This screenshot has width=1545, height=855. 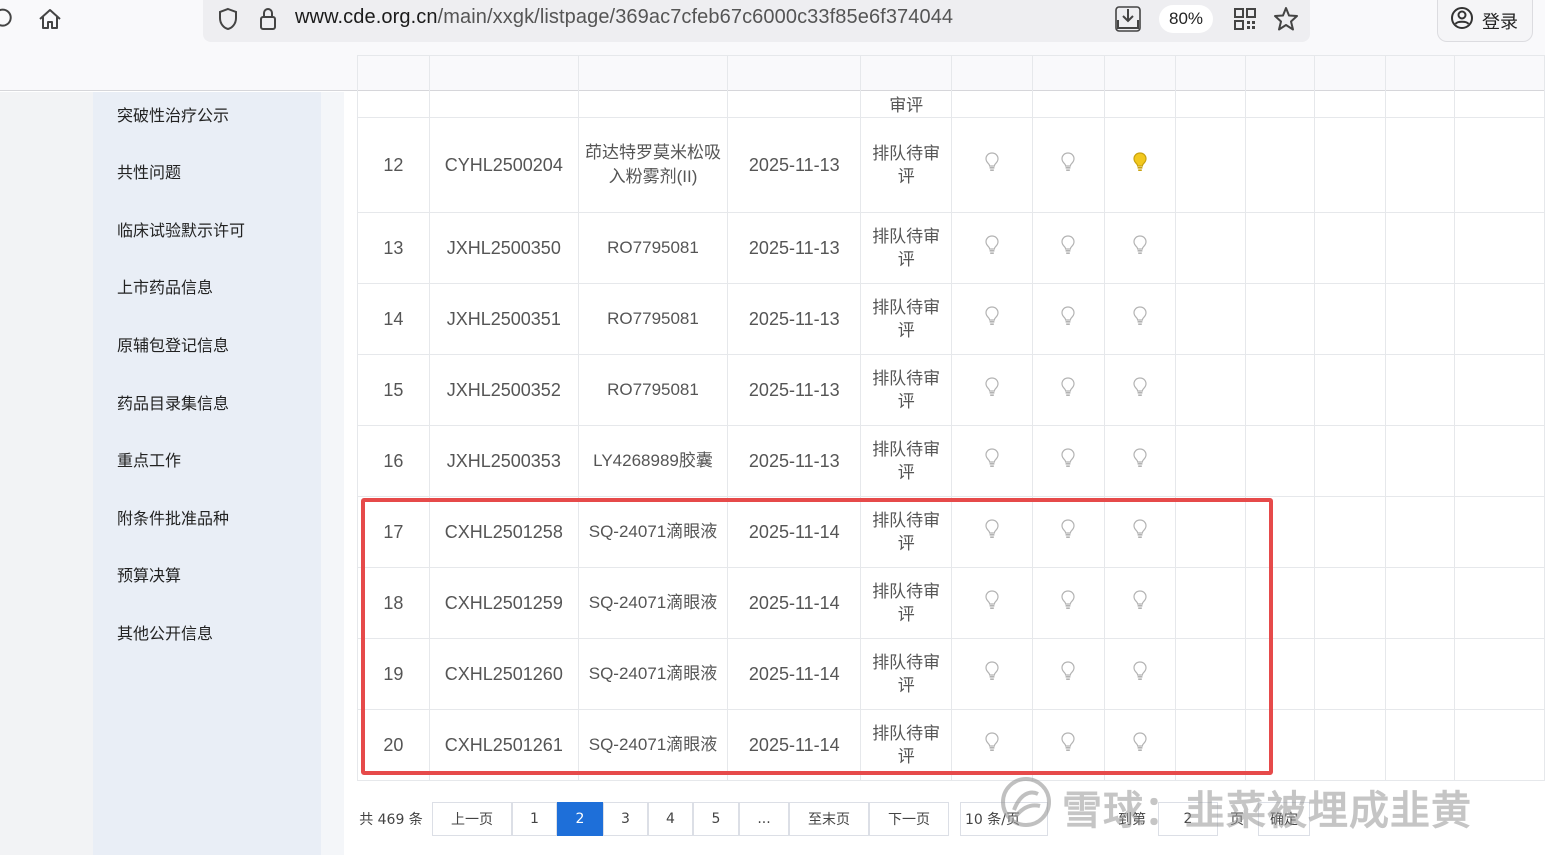 What do you see at coordinates (653, 673) in the screenshot?
I see `drug-name: SQ-24071滴眼液` at bounding box center [653, 673].